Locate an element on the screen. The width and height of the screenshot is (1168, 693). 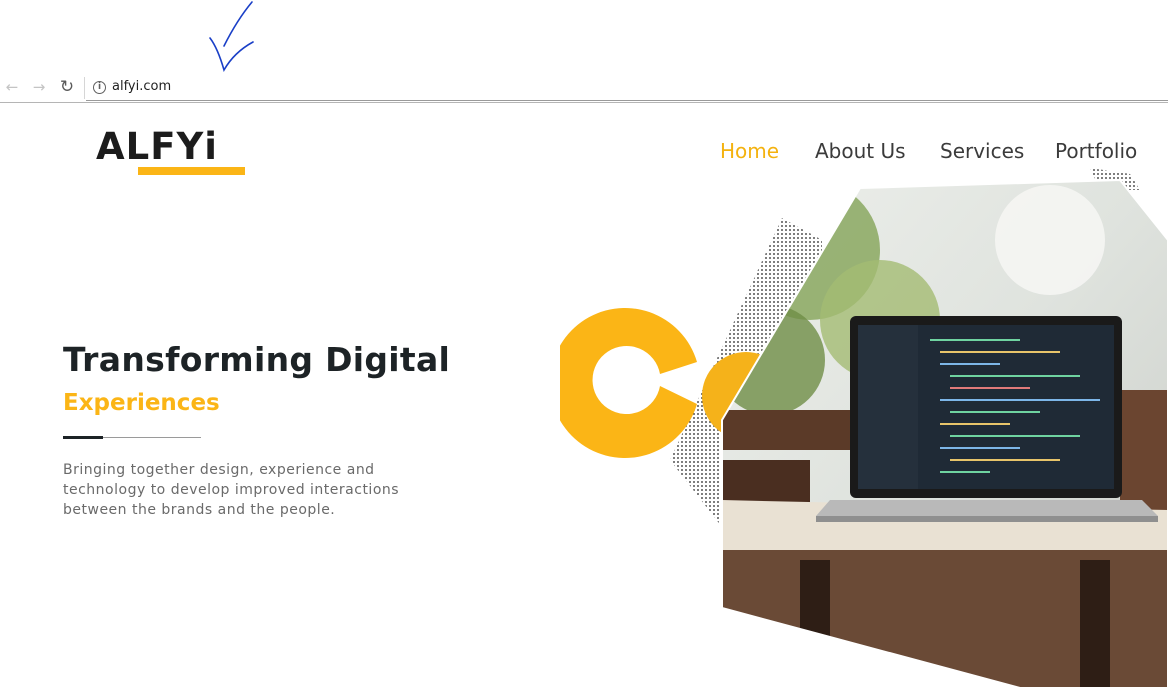
hero-title: Transforming Digital is located at coordinates (257, 359).